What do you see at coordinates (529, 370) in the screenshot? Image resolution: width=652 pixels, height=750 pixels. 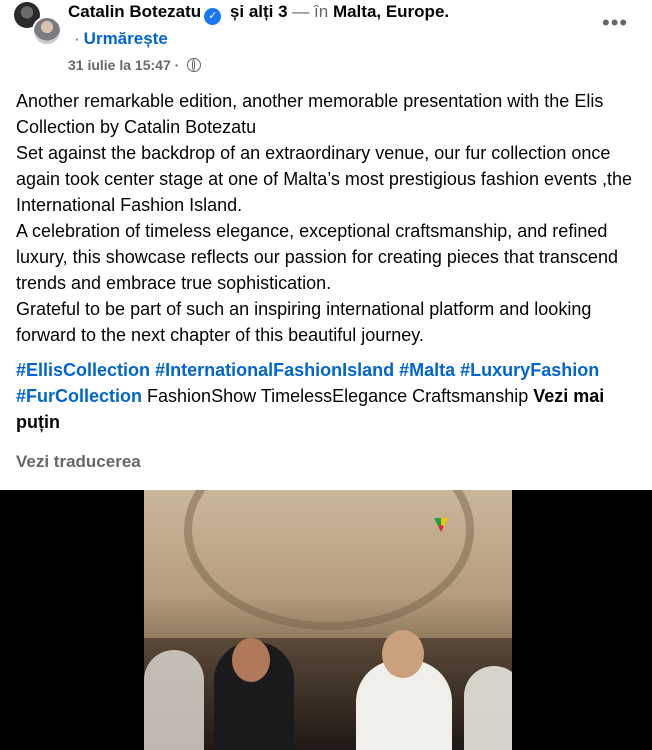 I see `hashtag-link: #LuxuryFashion` at bounding box center [529, 370].